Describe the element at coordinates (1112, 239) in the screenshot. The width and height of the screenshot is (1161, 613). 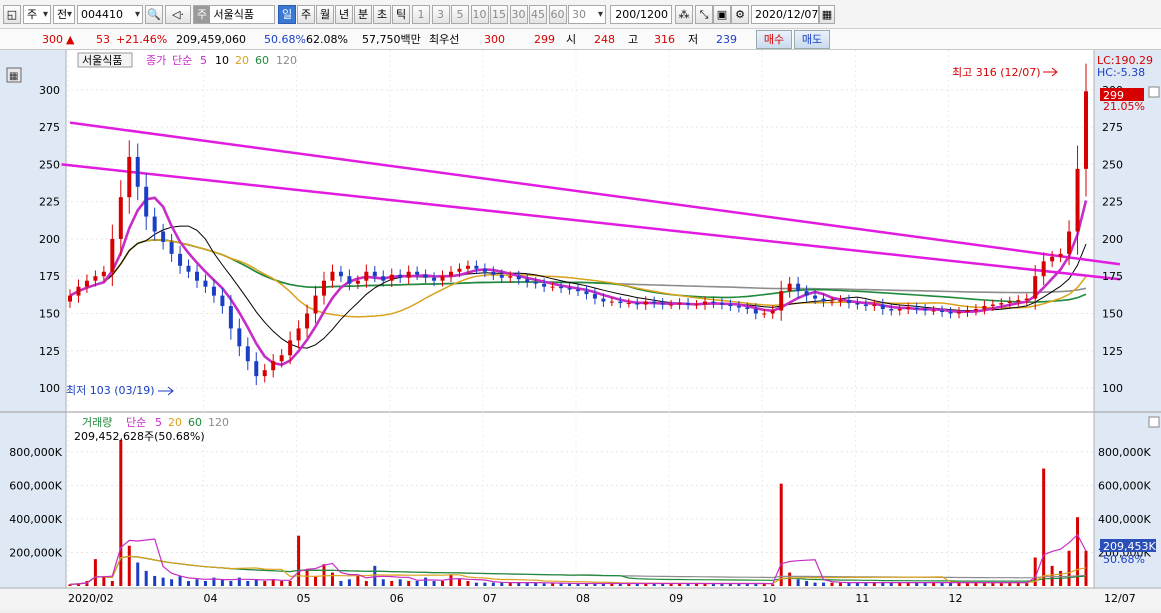
I see `price-tick-right-4: 200` at that location.